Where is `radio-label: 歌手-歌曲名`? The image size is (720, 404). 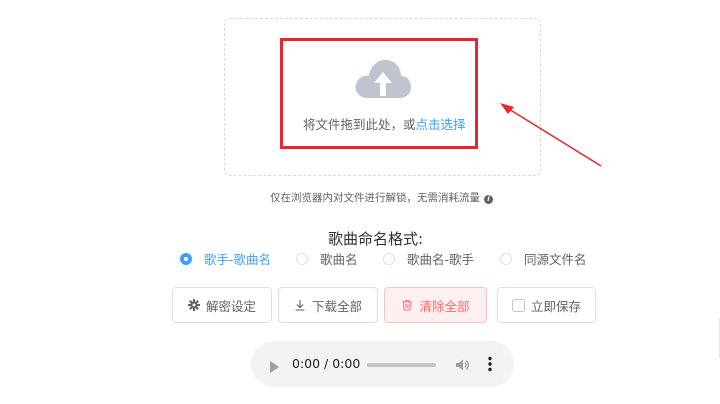
radio-label: 歌手-歌曲名 is located at coordinates (238, 259).